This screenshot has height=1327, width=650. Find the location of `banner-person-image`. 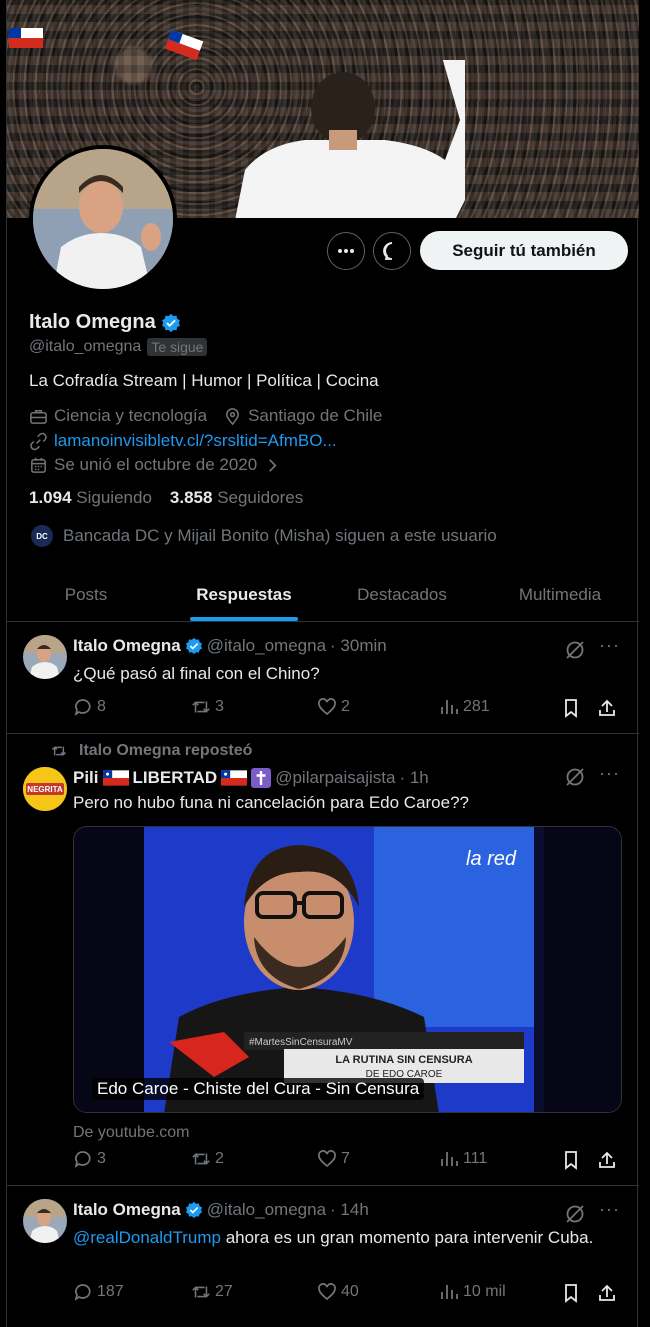

banner-person-image is located at coordinates (350, 139).